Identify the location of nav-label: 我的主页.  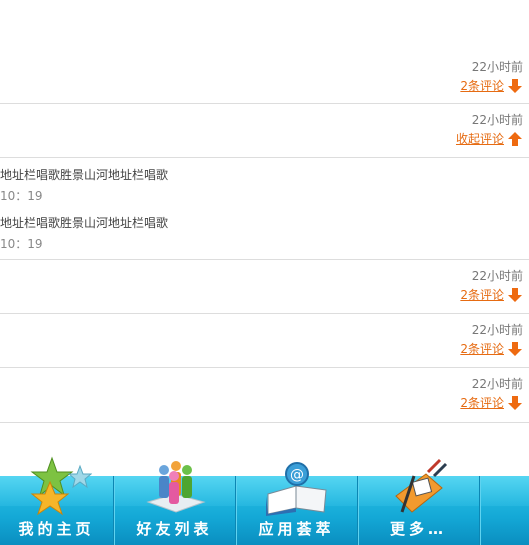
(56, 529).